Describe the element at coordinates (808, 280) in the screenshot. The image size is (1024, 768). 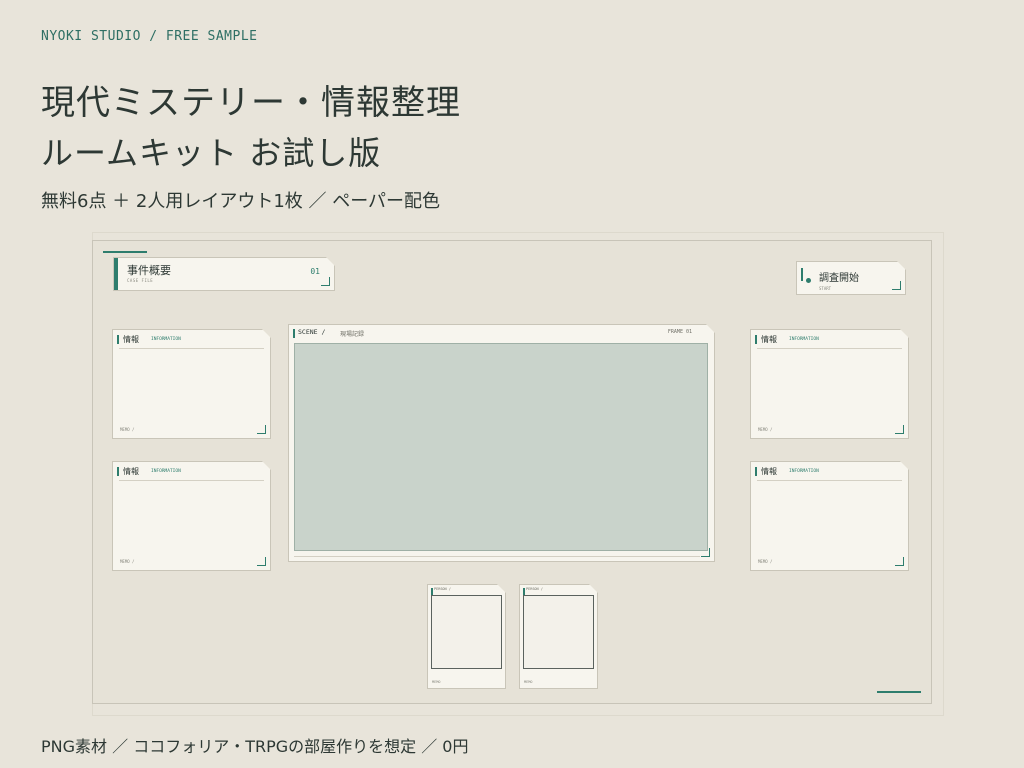
I see `dot-icon` at that location.